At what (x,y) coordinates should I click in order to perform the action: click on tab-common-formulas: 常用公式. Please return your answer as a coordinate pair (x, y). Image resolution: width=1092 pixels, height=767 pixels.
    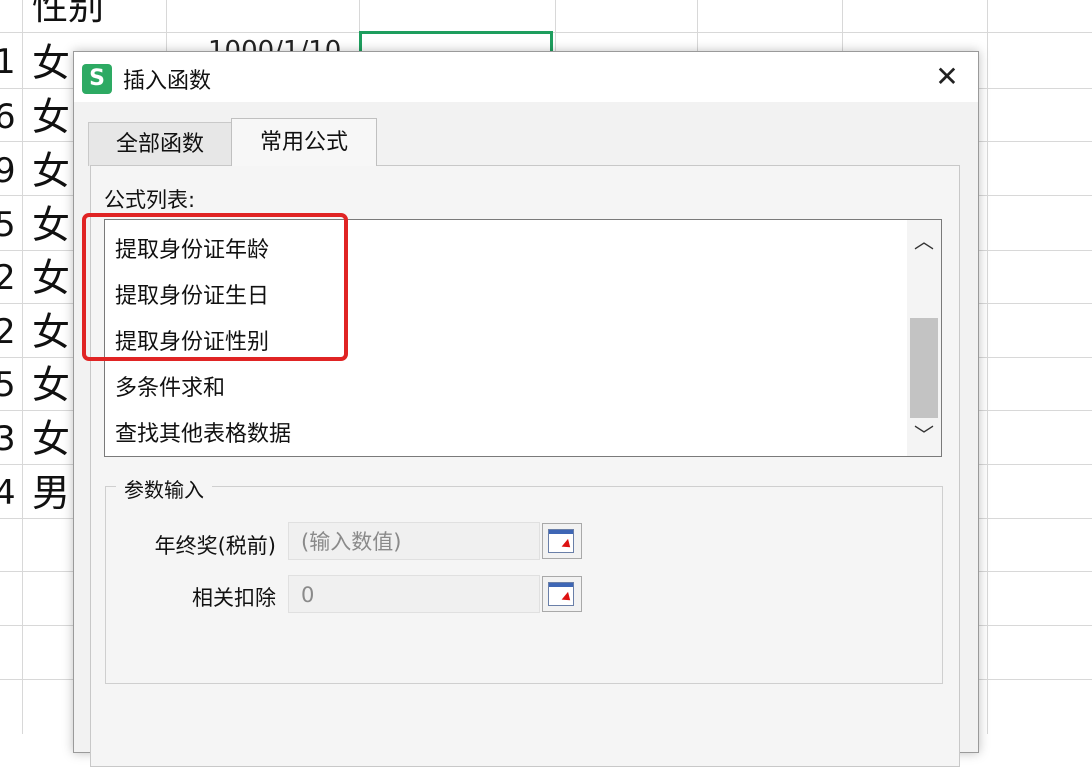
    Looking at the image, I should click on (304, 142).